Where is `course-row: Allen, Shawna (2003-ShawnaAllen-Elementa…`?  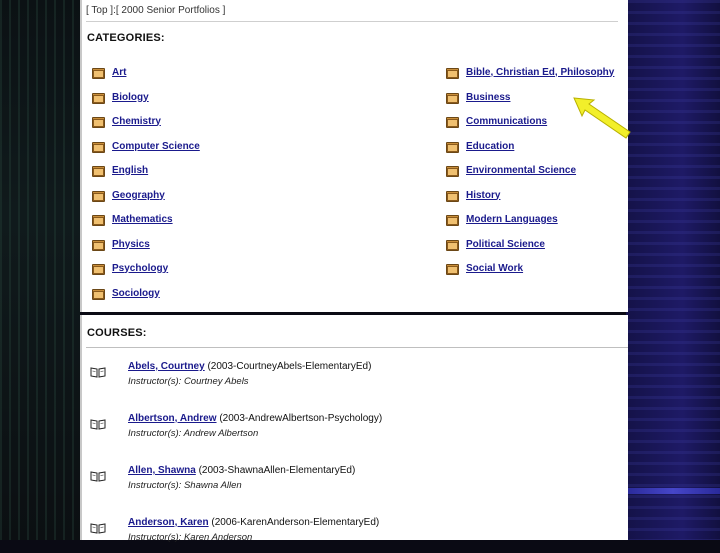 course-row: Allen, Shawna (2003-ShawnaAllen-Elementa… is located at coordinates (355, 481).